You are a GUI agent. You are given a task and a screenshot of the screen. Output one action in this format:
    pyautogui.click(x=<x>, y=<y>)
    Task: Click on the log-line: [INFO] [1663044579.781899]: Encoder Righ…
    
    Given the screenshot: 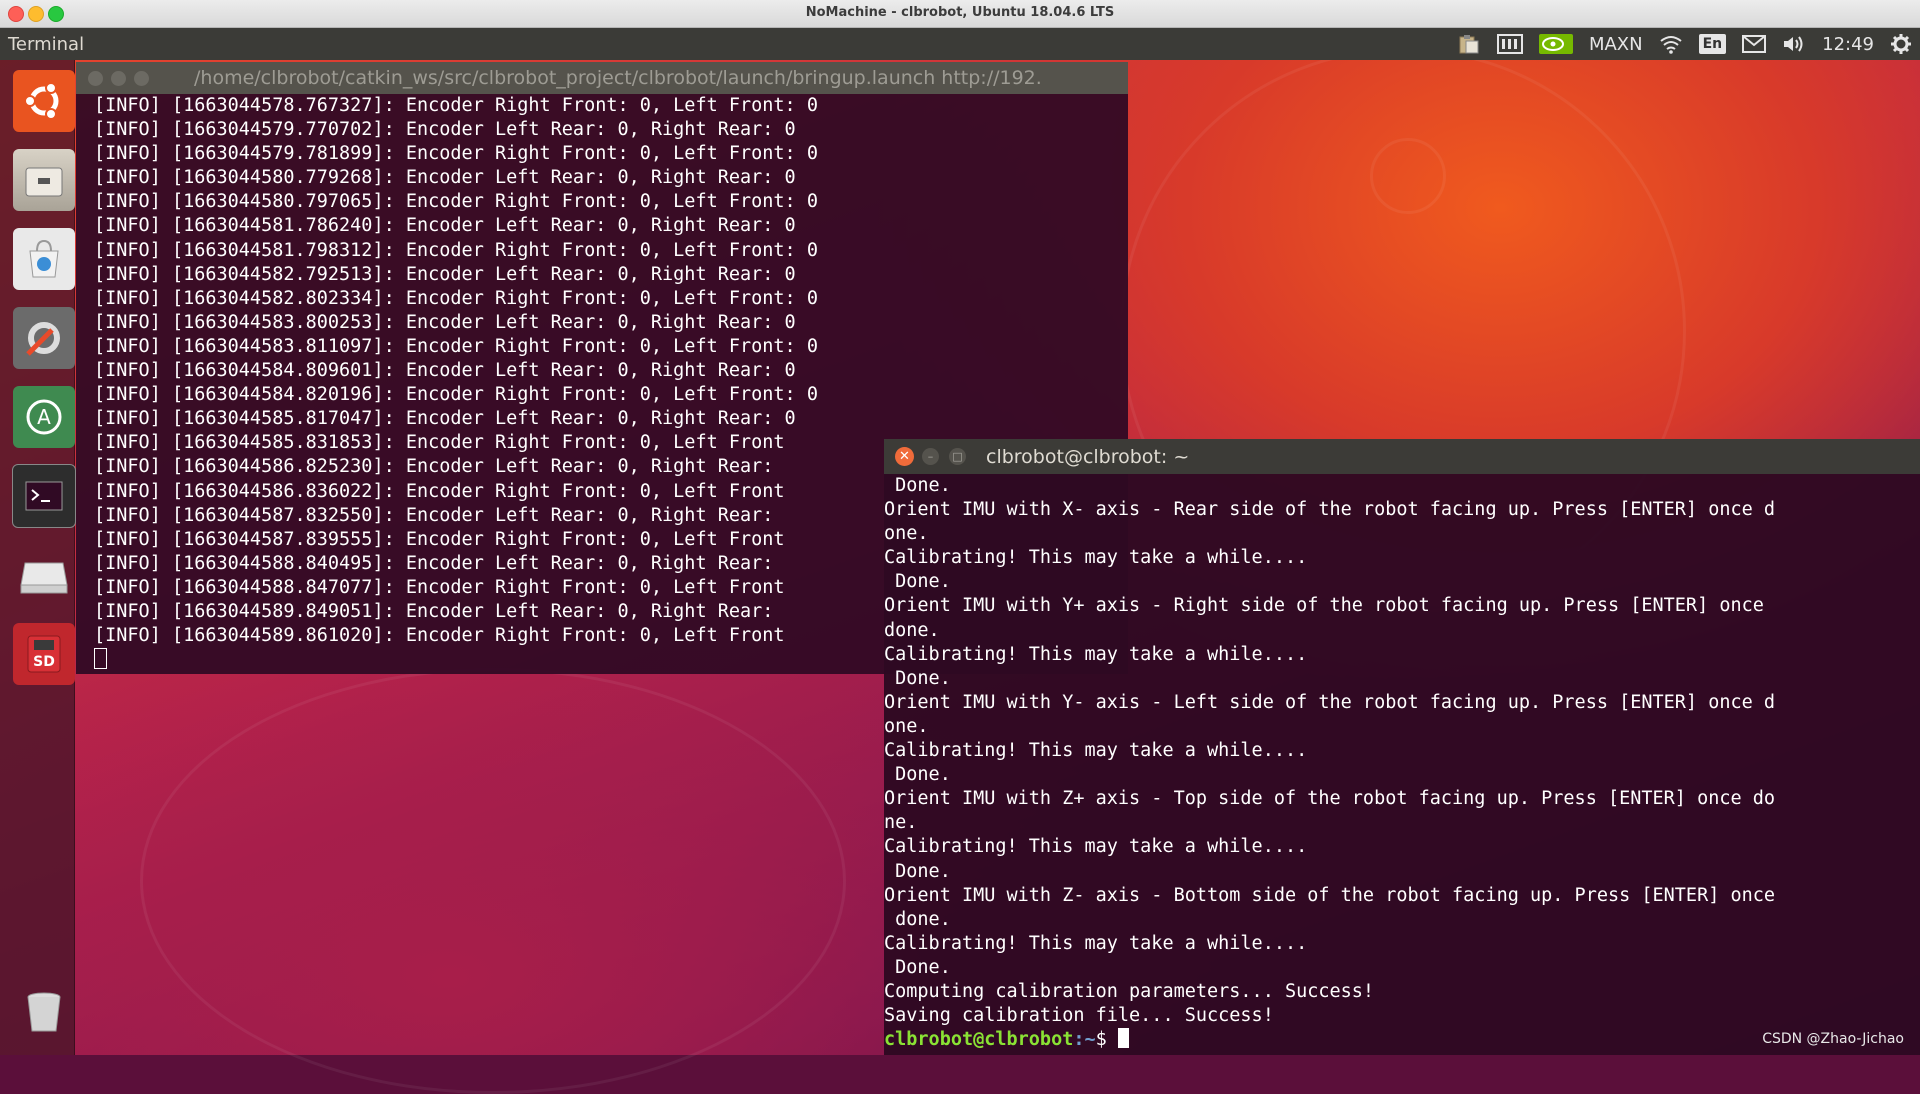 What is the action you would take?
    pyautogui.click(x=456, y=154)
    